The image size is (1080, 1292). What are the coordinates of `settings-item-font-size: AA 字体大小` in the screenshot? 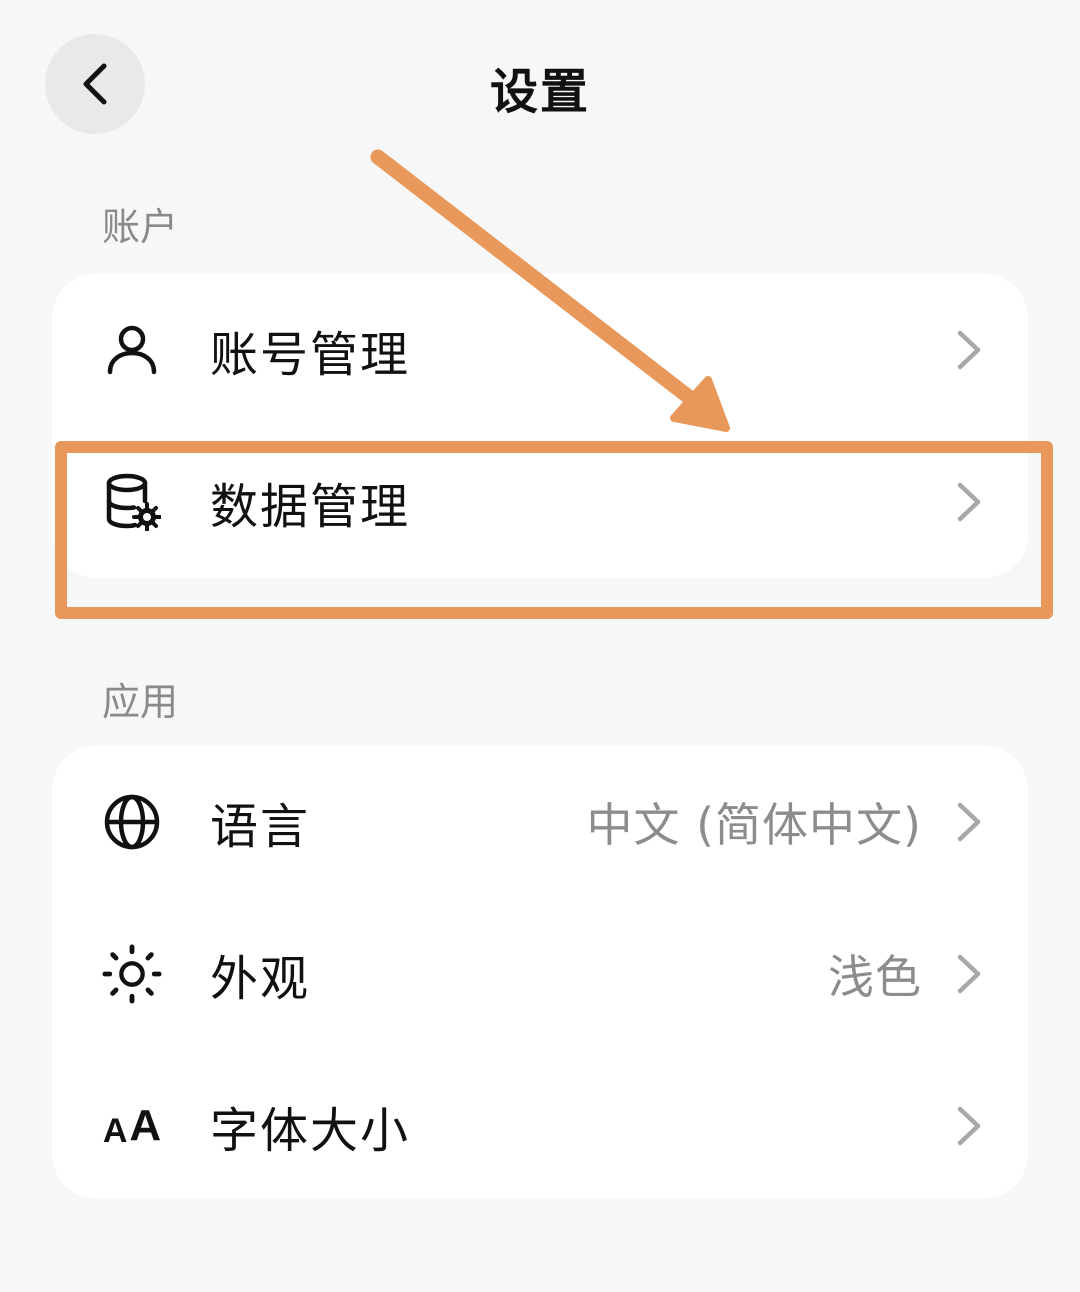 It's located at (540, 1124).